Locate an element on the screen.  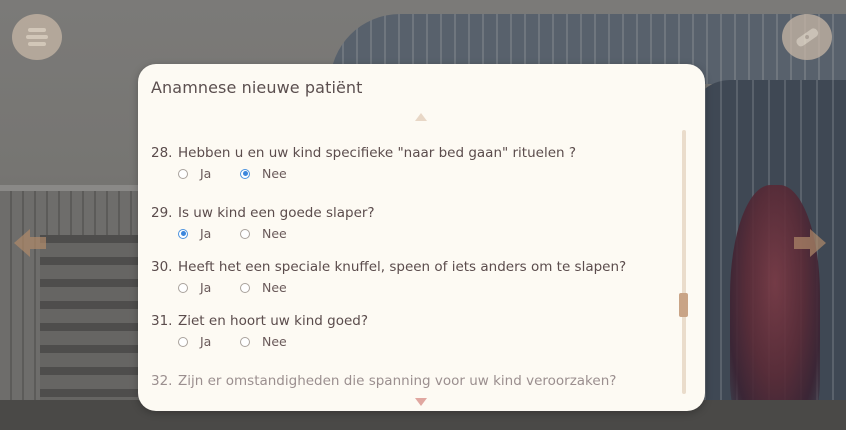
scrollbar-track is located at coordinates (684, 262).